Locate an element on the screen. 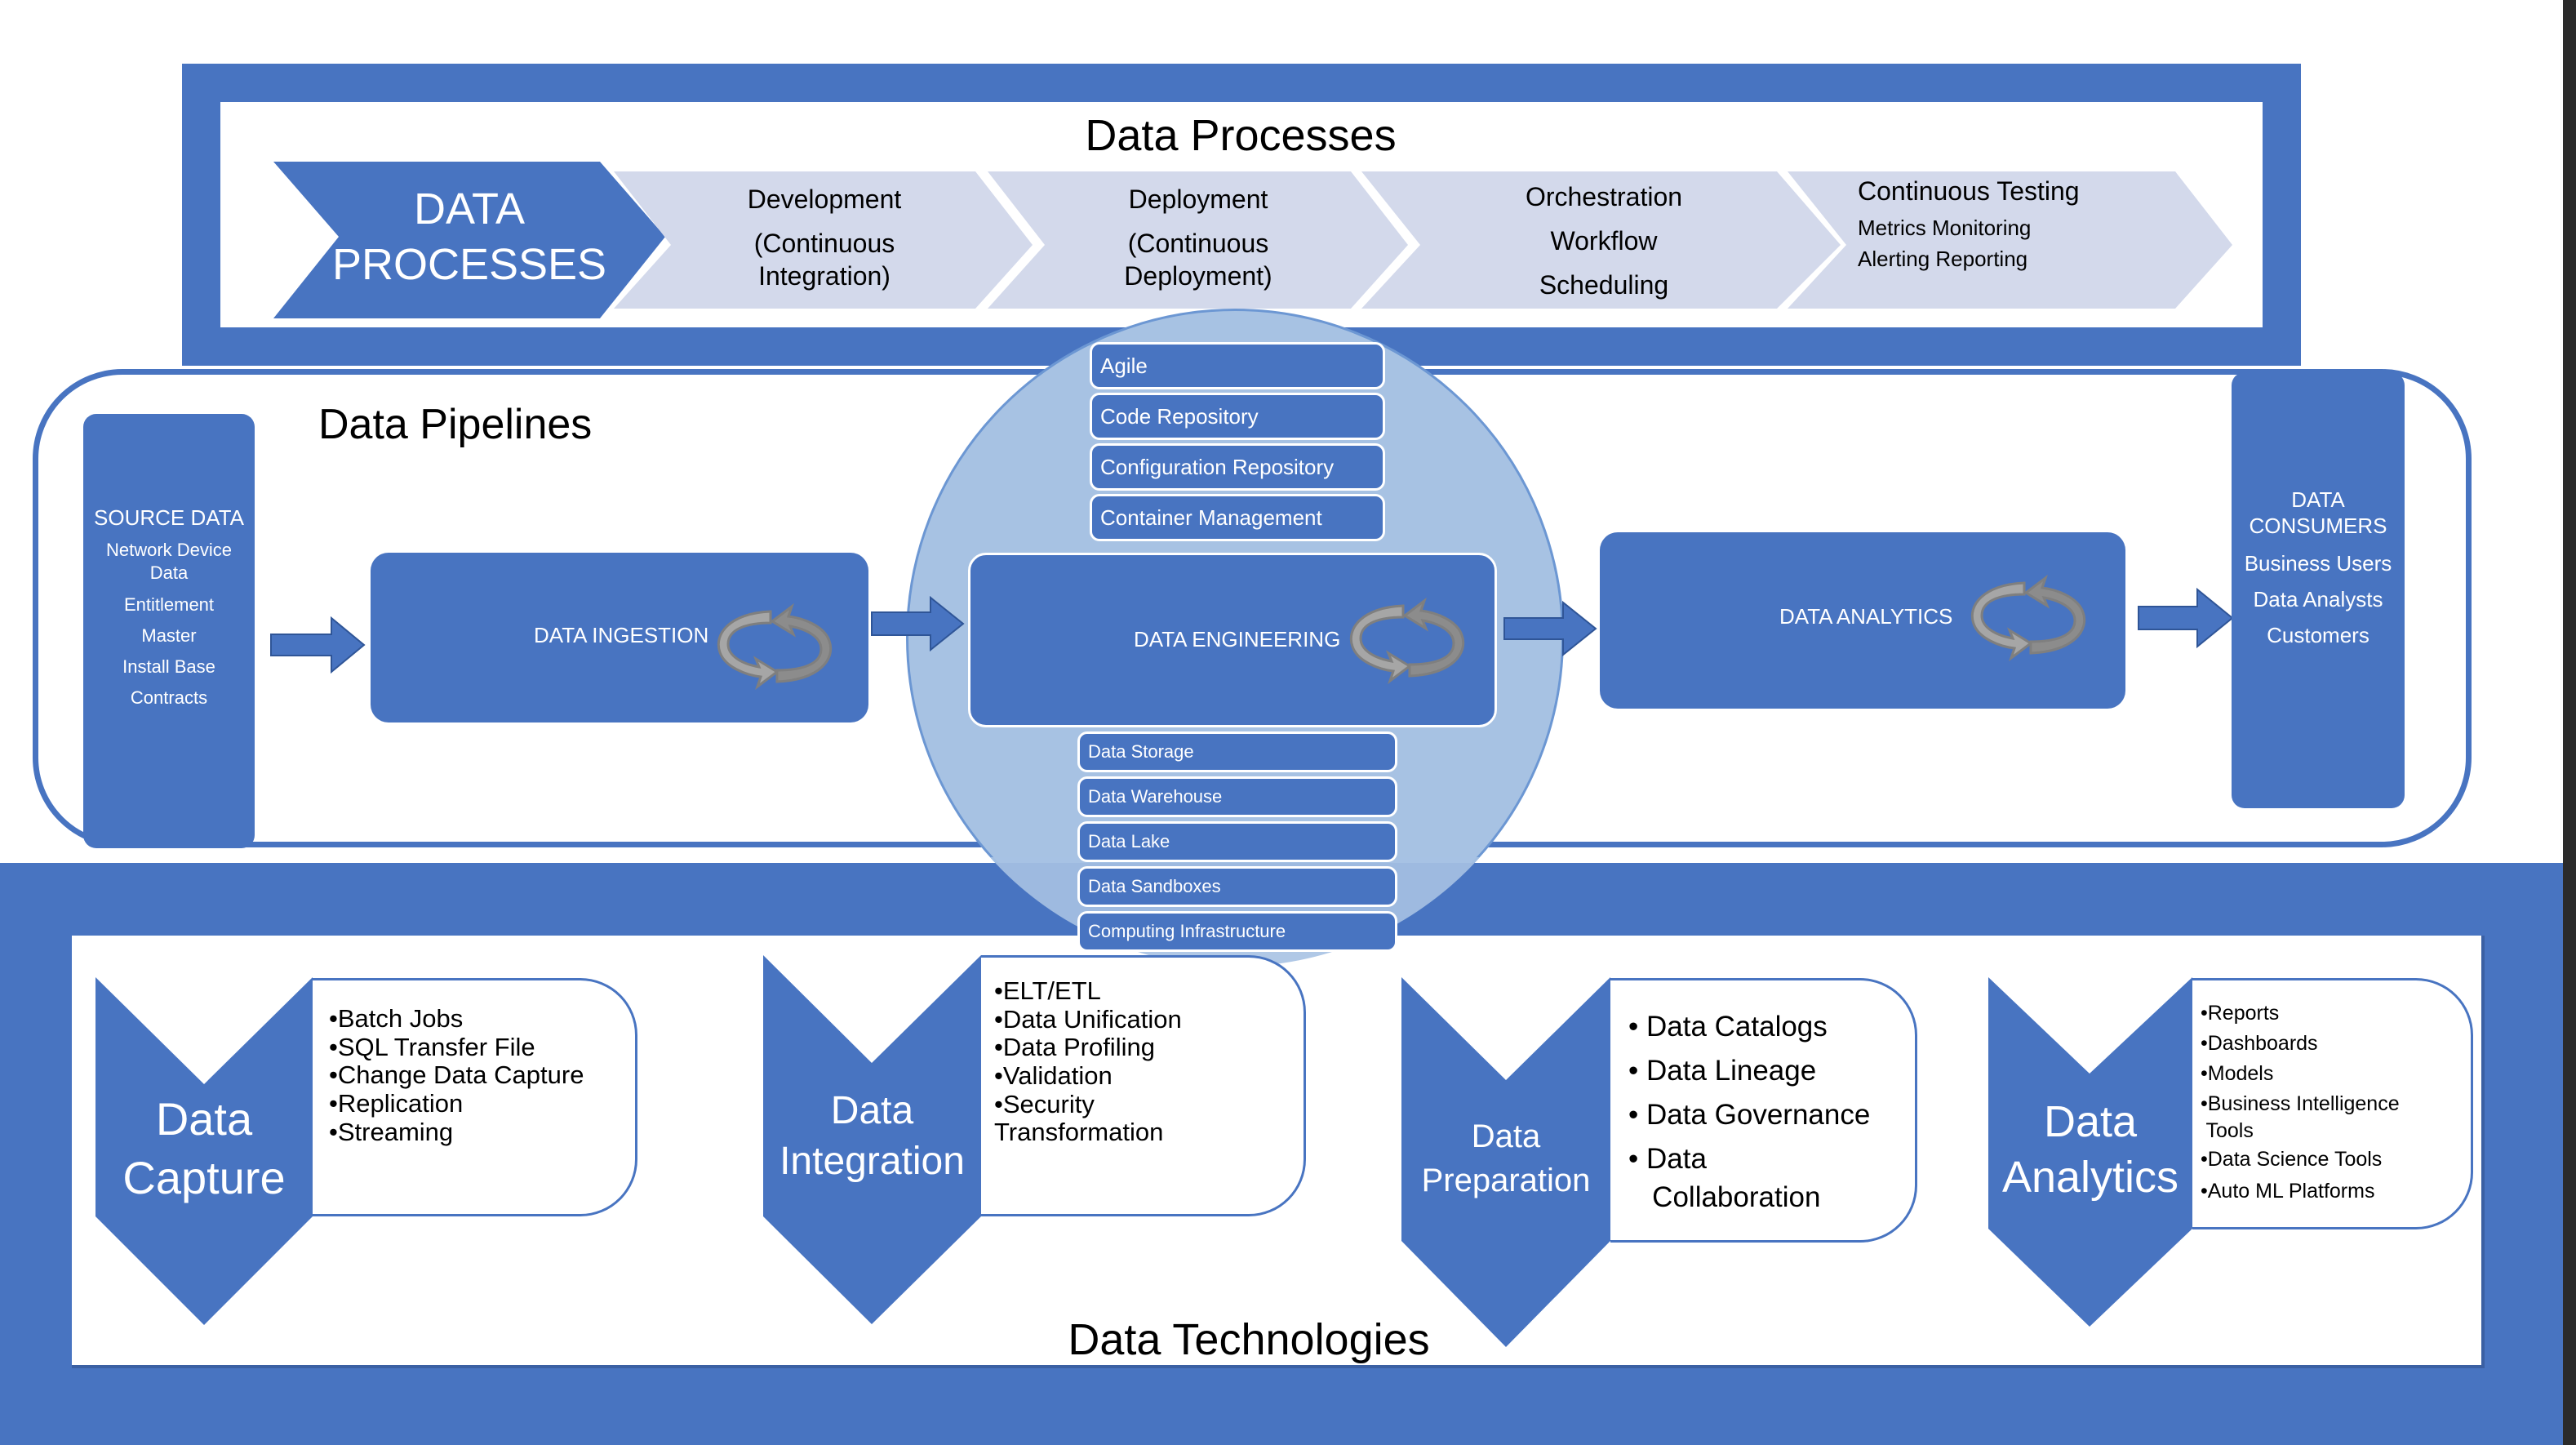  tech-title-capture: Data Capture is located at coordinates (204, 1148).